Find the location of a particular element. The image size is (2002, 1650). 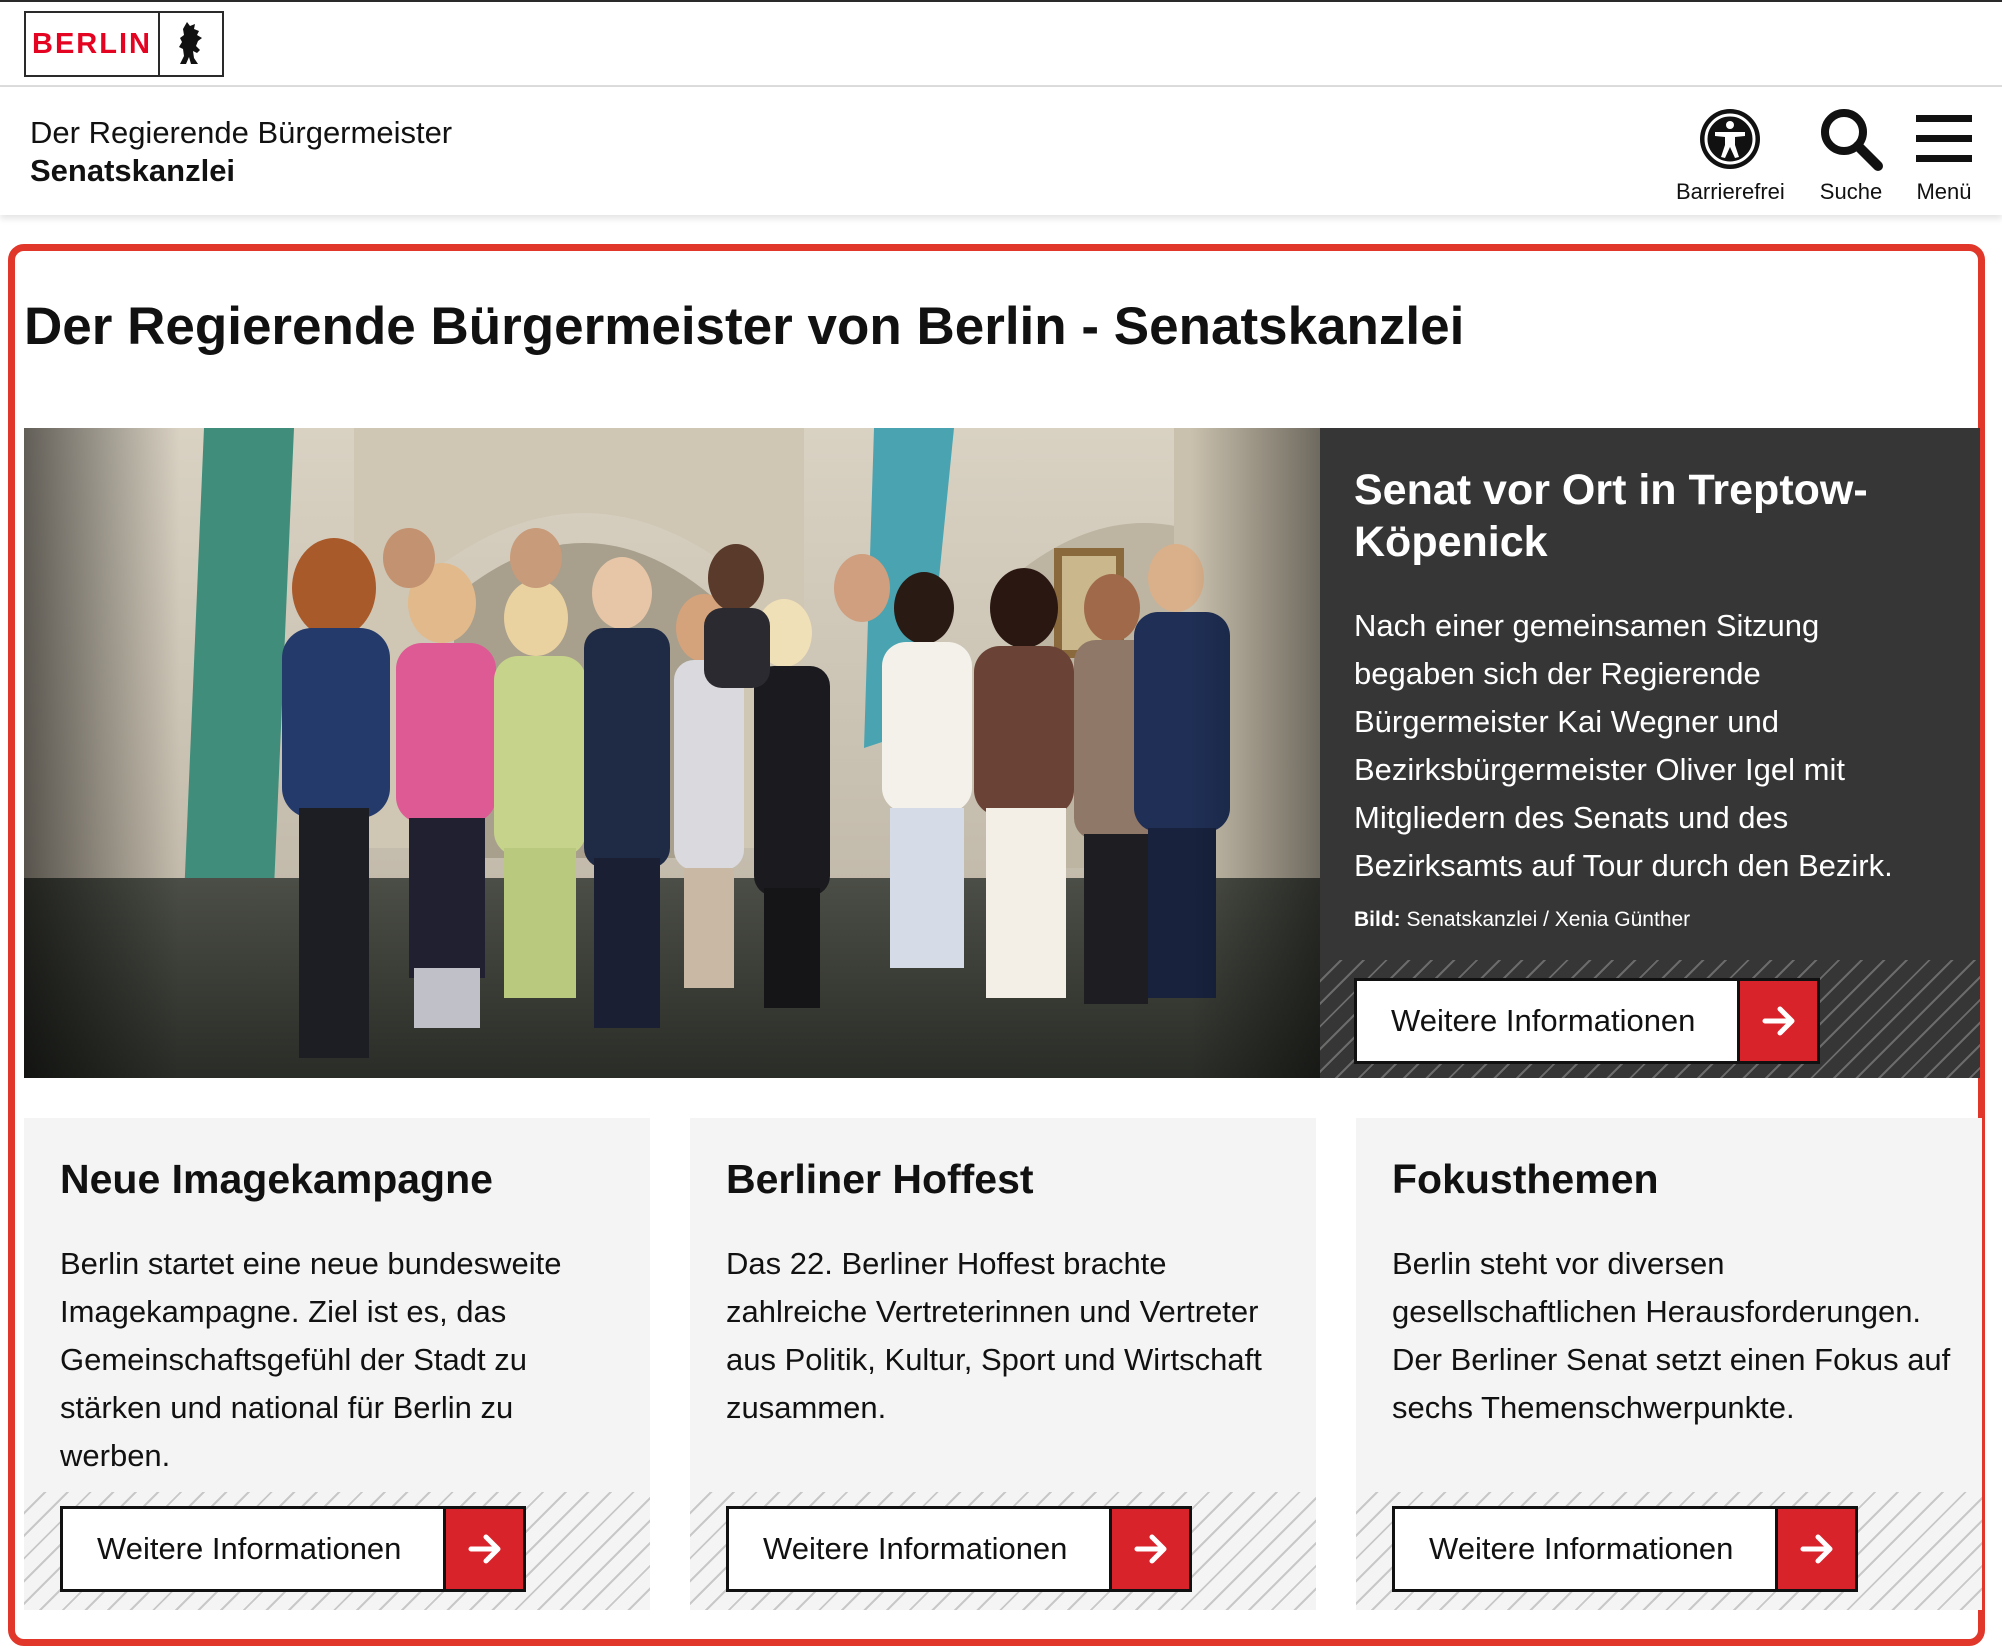

menu-icon is located at coordinates (1944, 139).